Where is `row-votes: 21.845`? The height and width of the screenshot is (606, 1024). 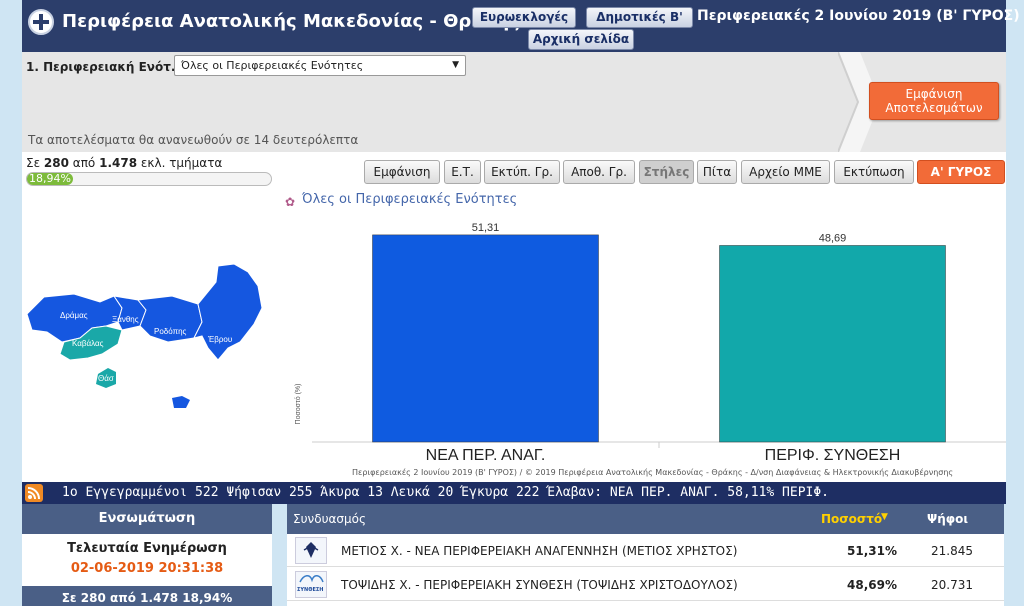
row-votes: 21.845 is located at coordinates (952, 551).